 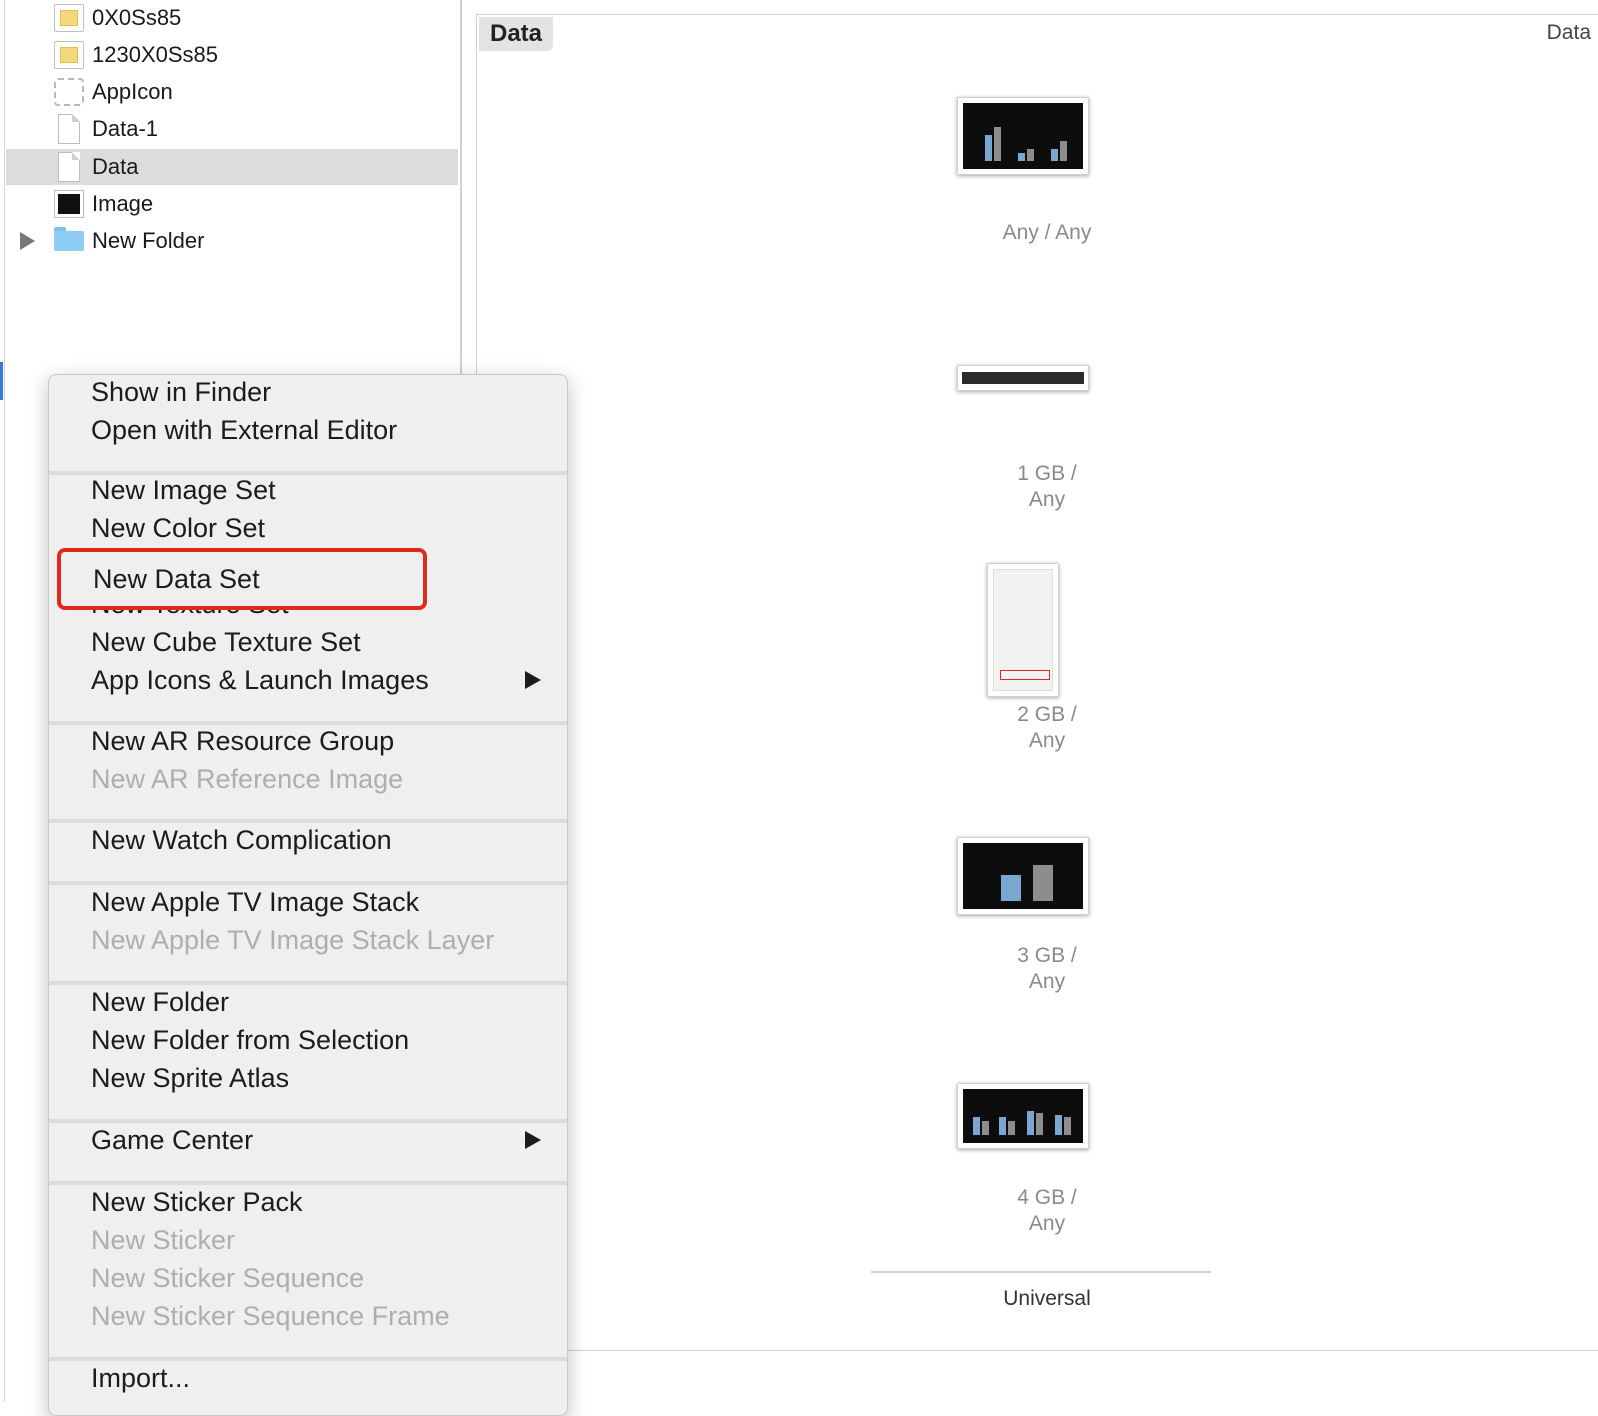 I want to click on image-icon, so click(x=69, y=204).